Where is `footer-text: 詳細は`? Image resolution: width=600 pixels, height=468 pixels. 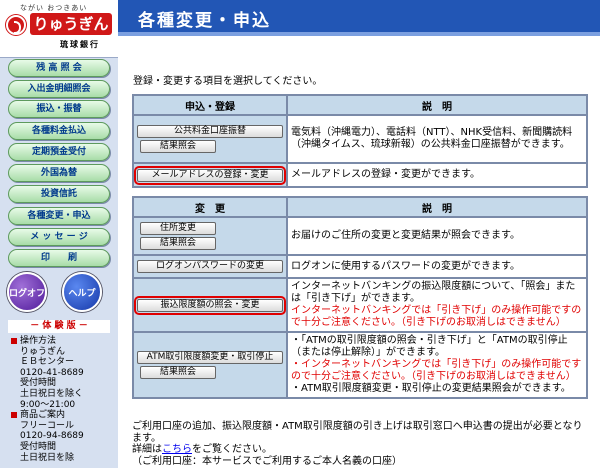 footer-text: 詳細は is located at coordinates (147, 449).